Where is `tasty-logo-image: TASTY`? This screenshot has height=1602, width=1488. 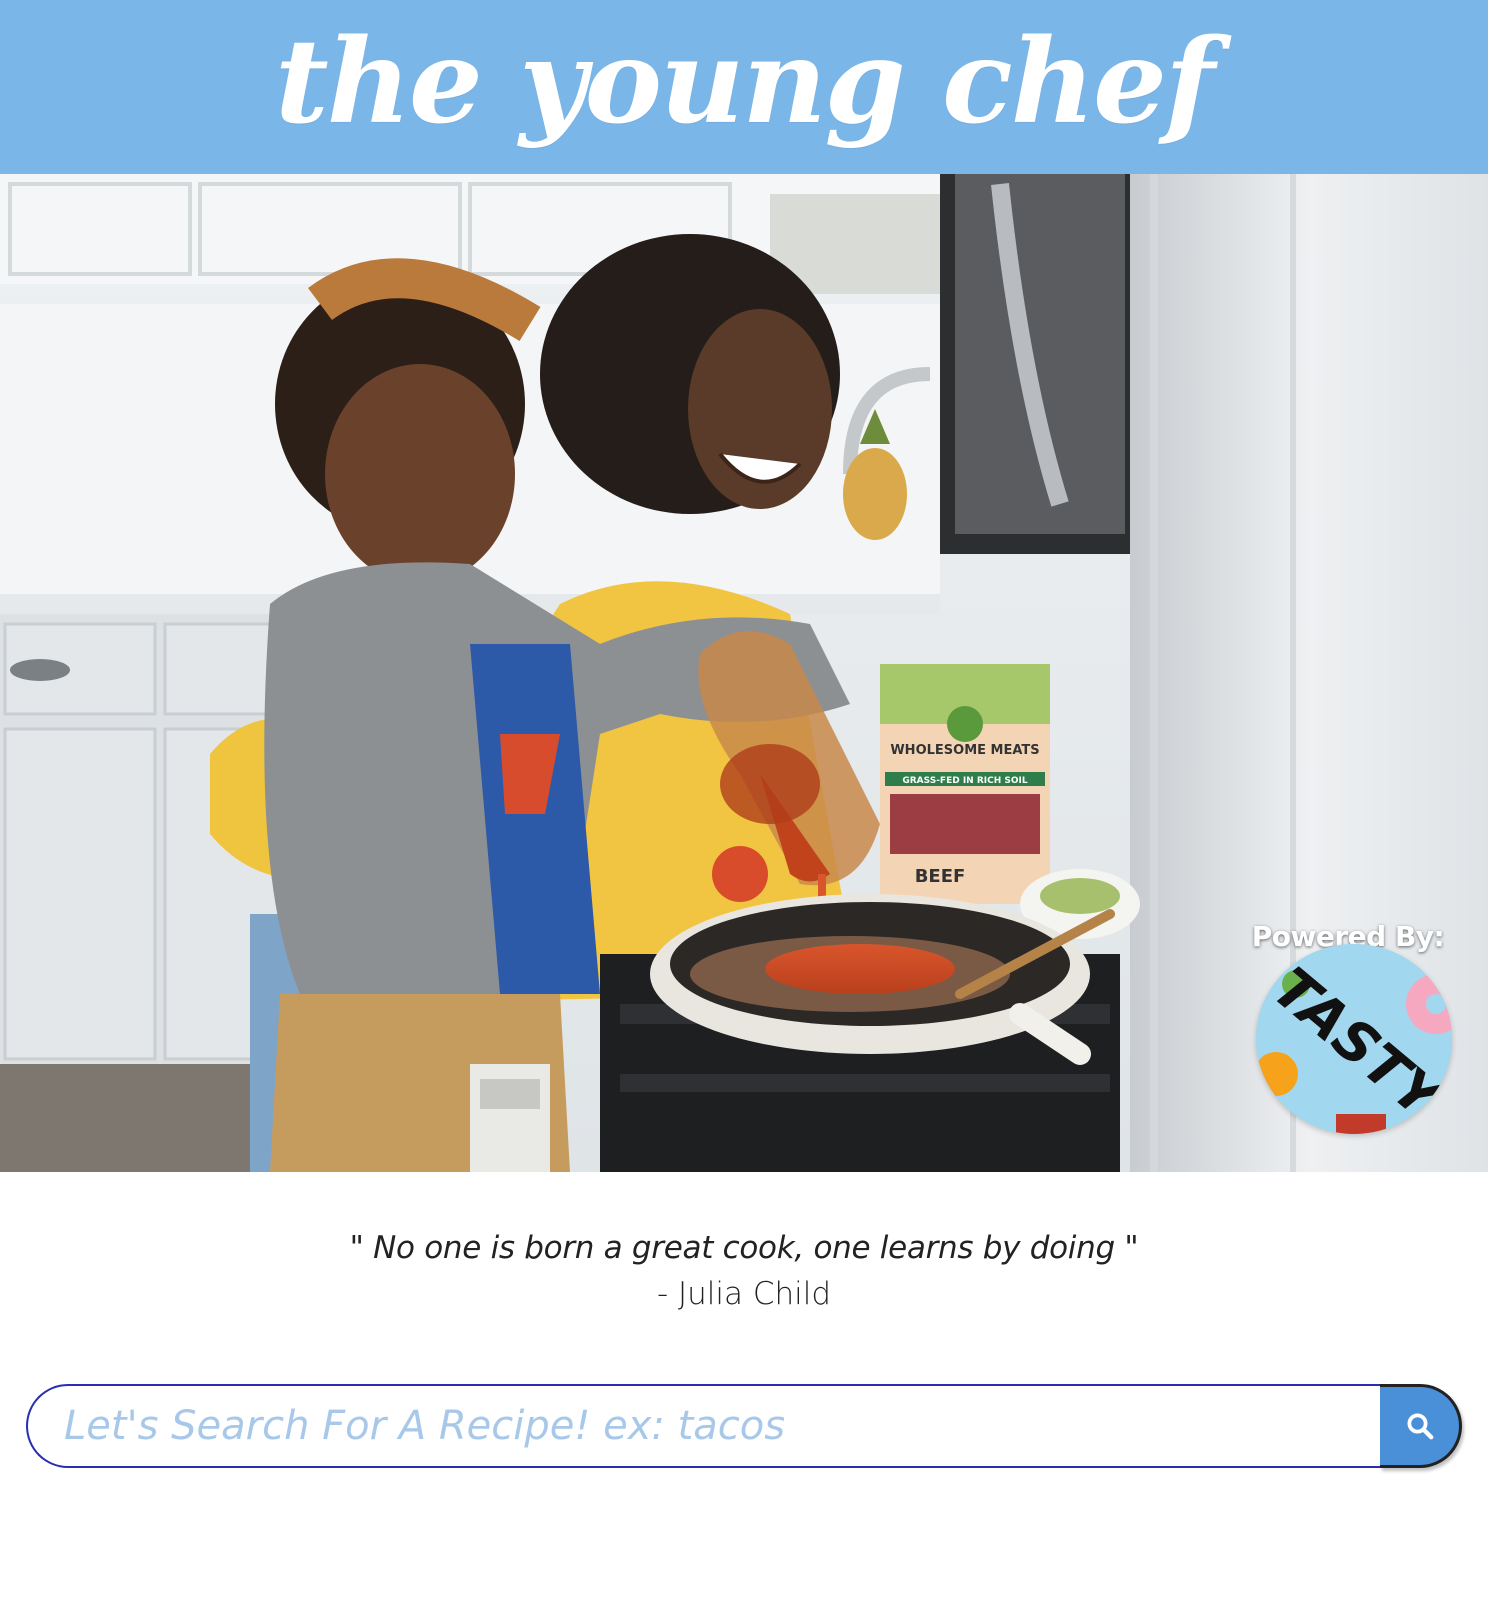
tasty-logo-image: TASTY is located at coordinates (1354, 1039).